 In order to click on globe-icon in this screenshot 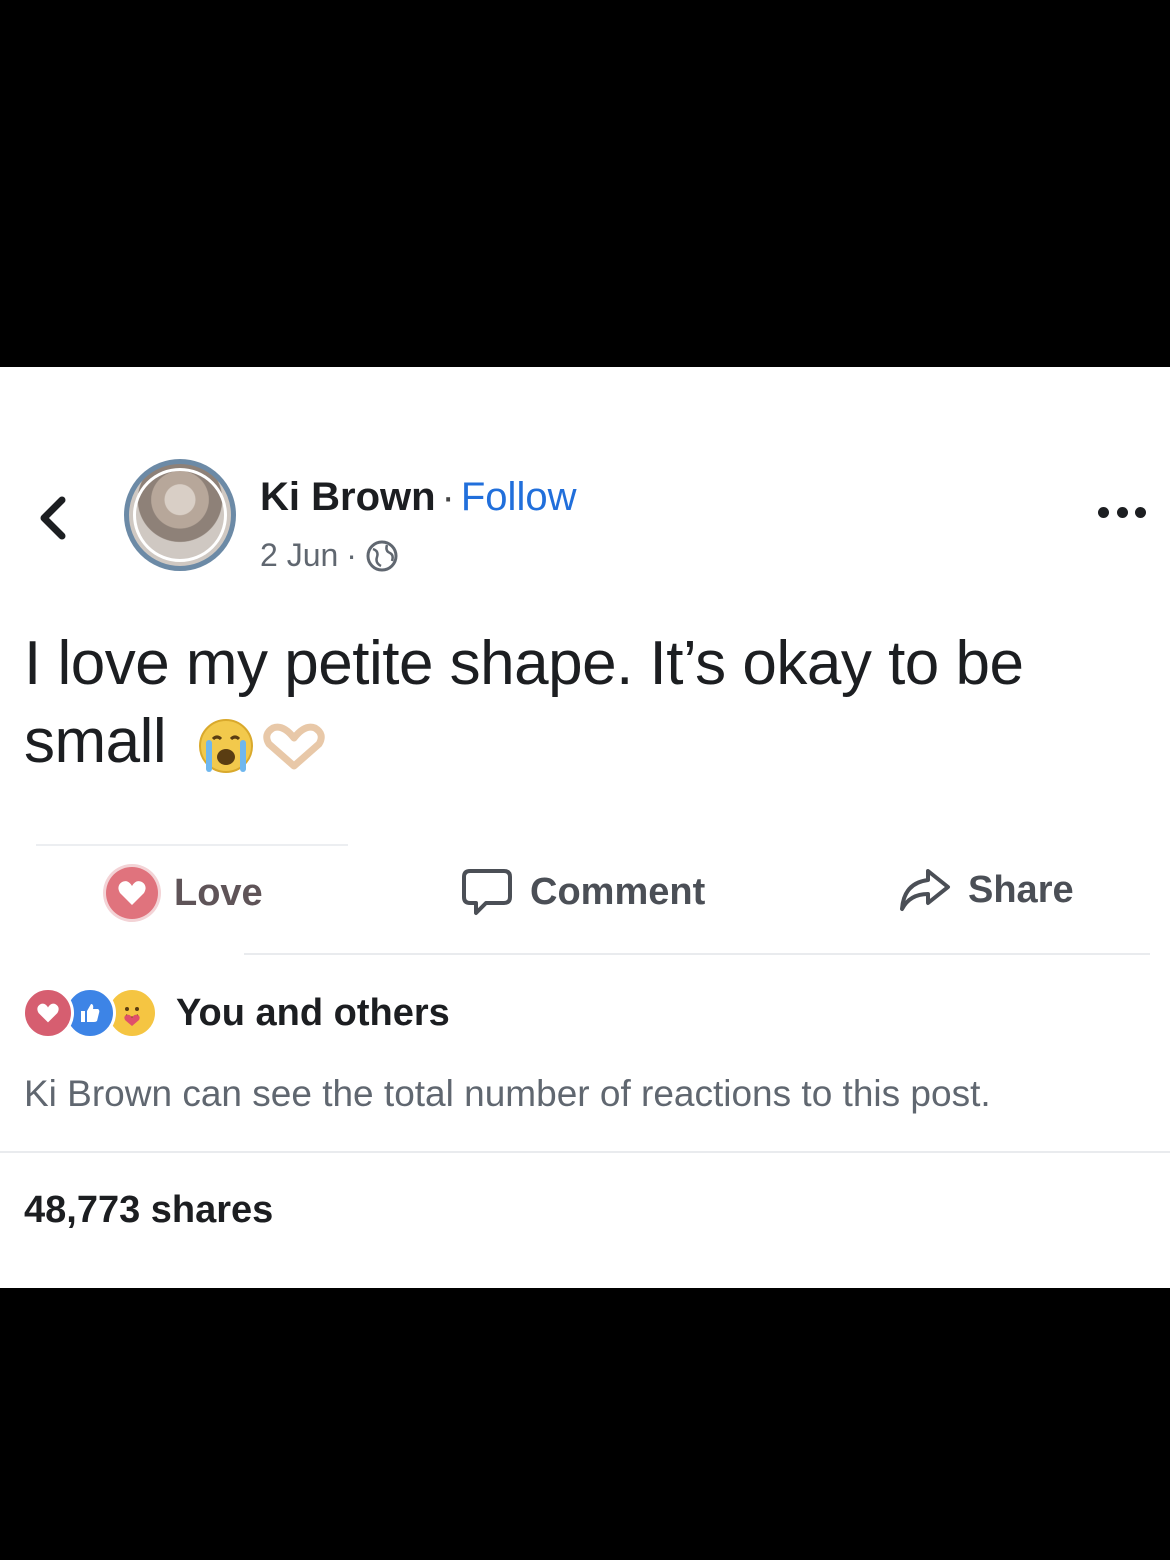, I will do `click(382, 555)`.